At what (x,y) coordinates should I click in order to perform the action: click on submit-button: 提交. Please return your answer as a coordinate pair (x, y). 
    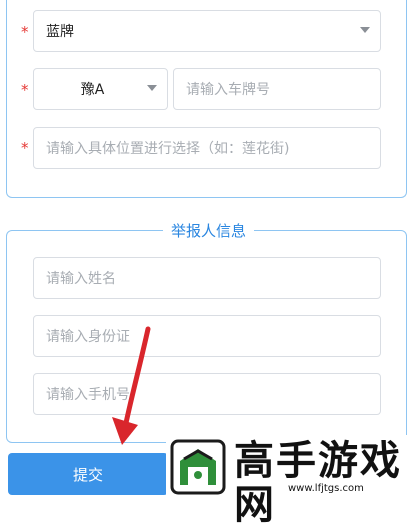
    Looking at the image, I should click on (88, 474).